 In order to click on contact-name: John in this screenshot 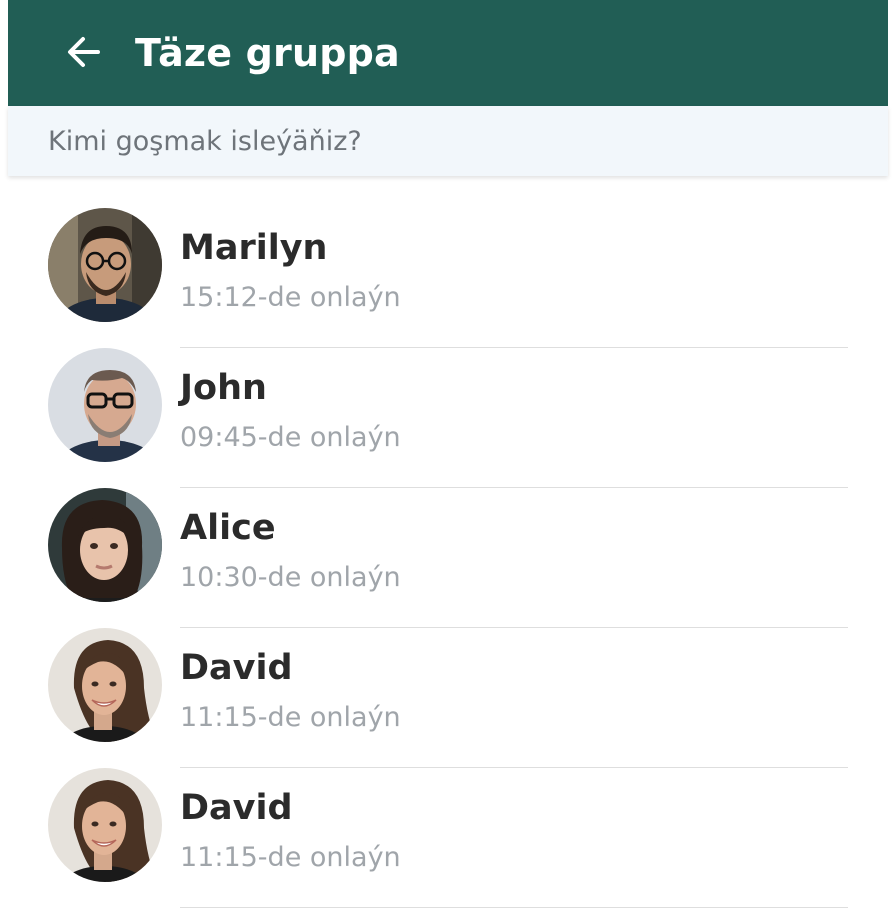, I will do `click(223, 388)`.